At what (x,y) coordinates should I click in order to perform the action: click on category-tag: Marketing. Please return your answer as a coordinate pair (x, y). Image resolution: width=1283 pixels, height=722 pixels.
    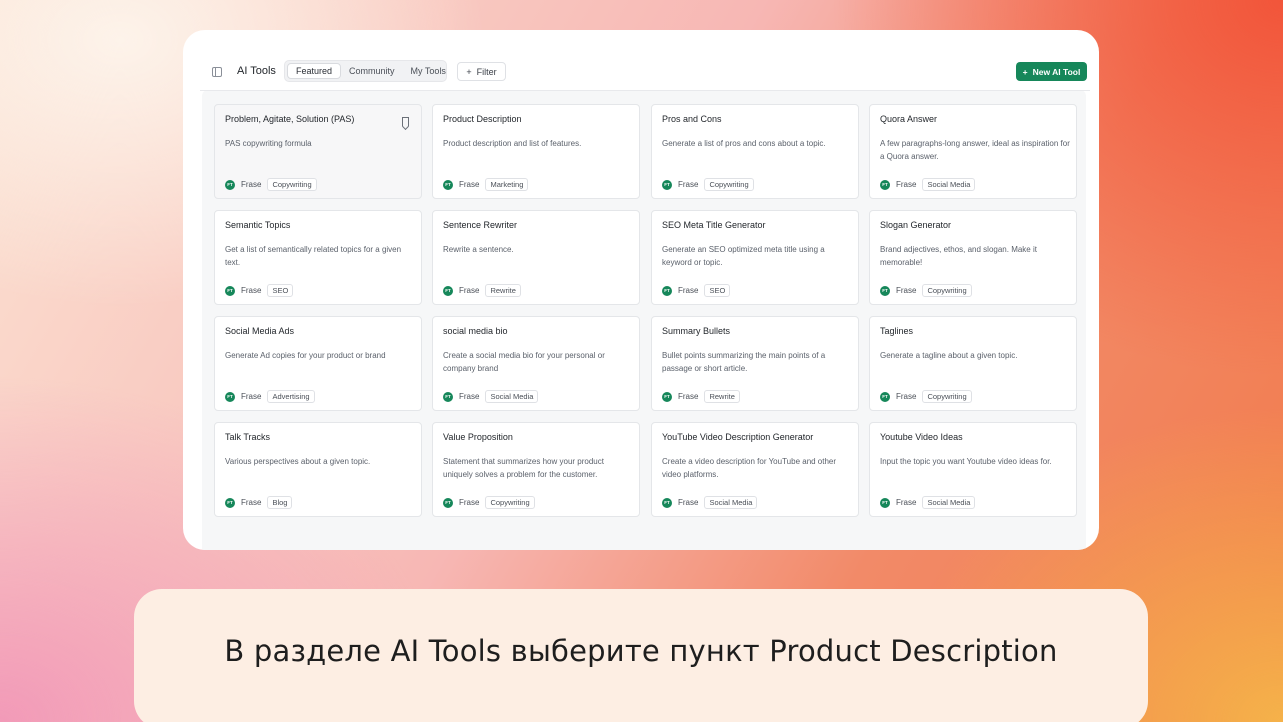
    Looking at the image, I should click on (507, 184).